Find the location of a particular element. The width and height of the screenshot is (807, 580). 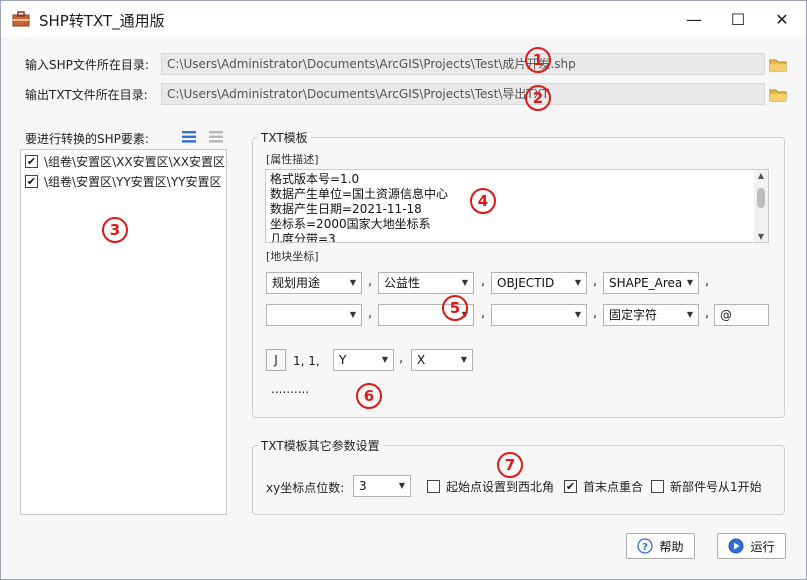

checkbox-label: 首末点重合 is located at coordinates (613, 487).